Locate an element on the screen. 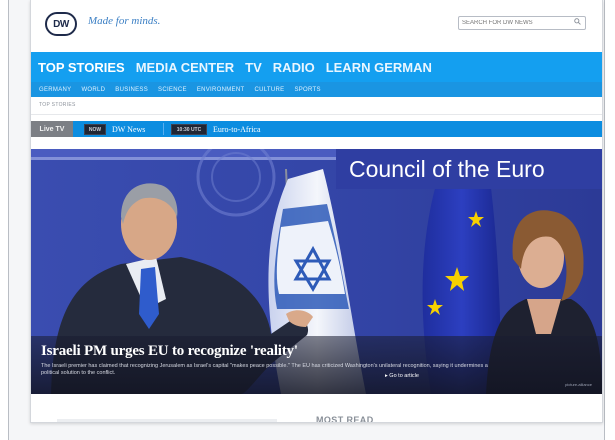 The width and height of the screenshot is (615, 440). nav-learn-german: LEARN GERMAN is located at coordinates (379, 67).